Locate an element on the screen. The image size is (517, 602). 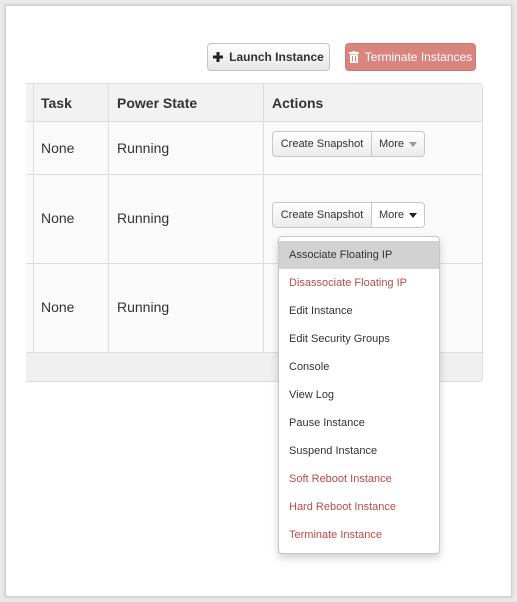
terminate-instances-button: Terminate Instances is located at coordinates (410, 57).